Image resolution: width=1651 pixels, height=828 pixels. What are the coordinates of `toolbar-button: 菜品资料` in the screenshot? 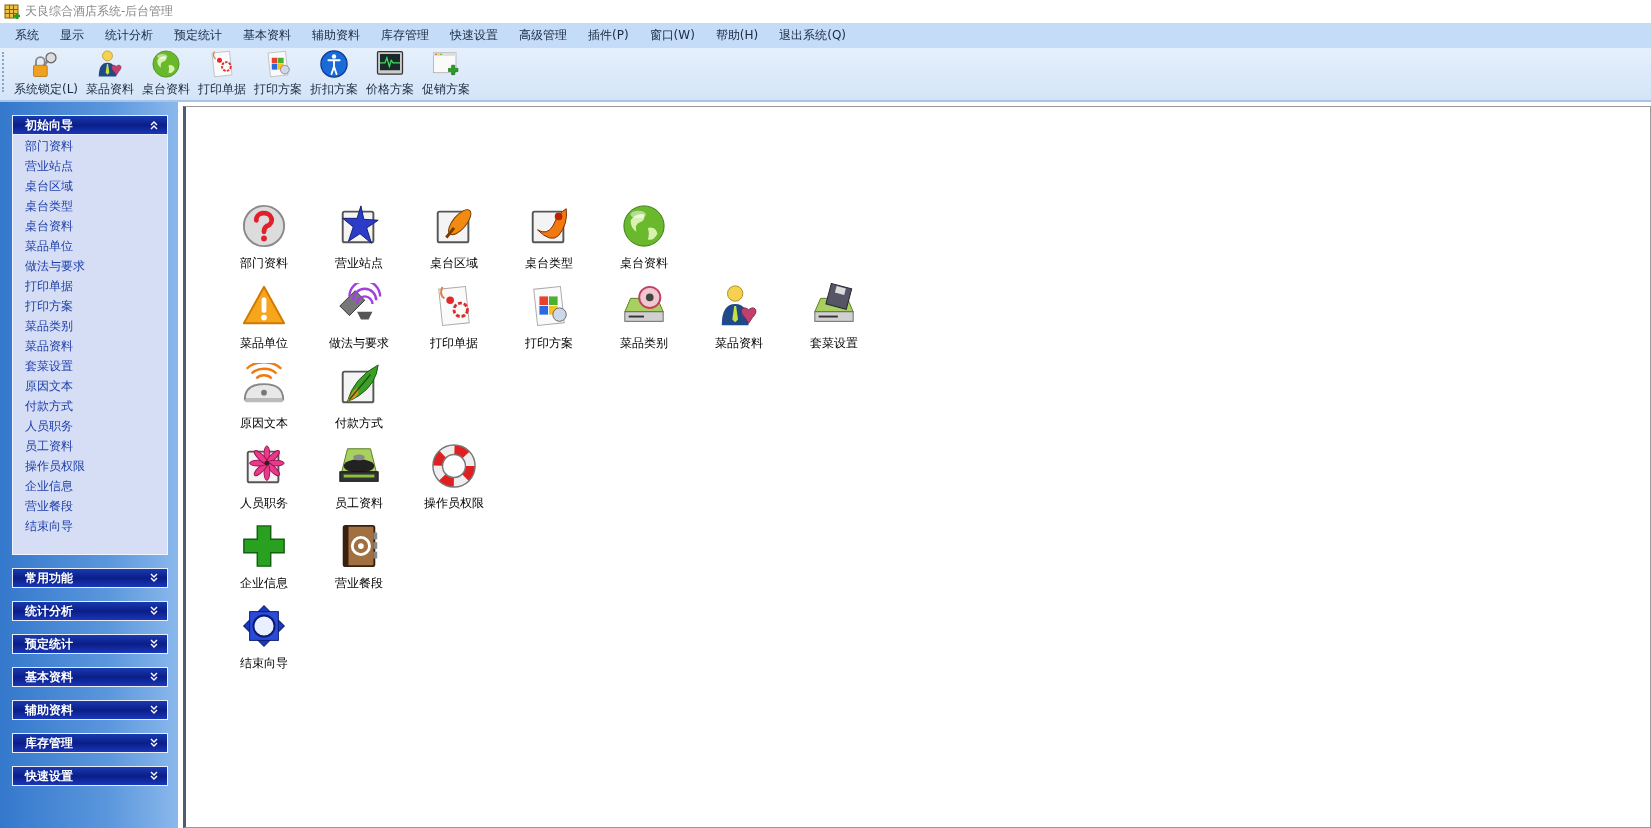 It's located at (110, 73).